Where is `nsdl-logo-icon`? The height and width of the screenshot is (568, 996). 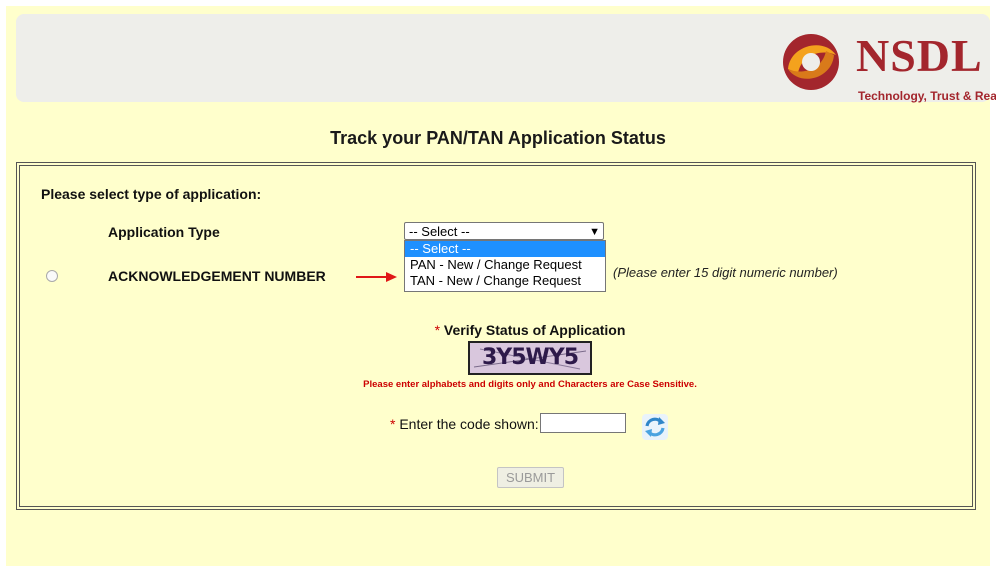
nsdl-logo-icon is located at coordinates (811, 62).